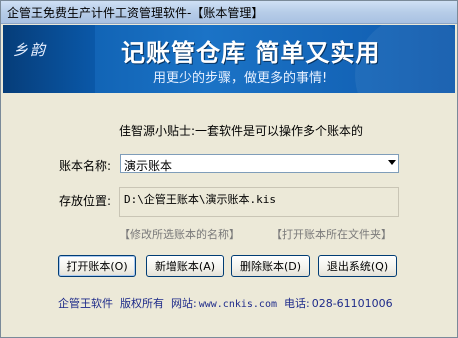 This screenshot has height=338, width=458. I want to click on banner-slogan: 记账管仓库 简单又实用, so click(251, 53).